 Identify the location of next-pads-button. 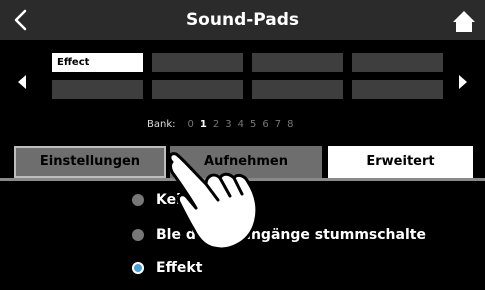
(463, 82).